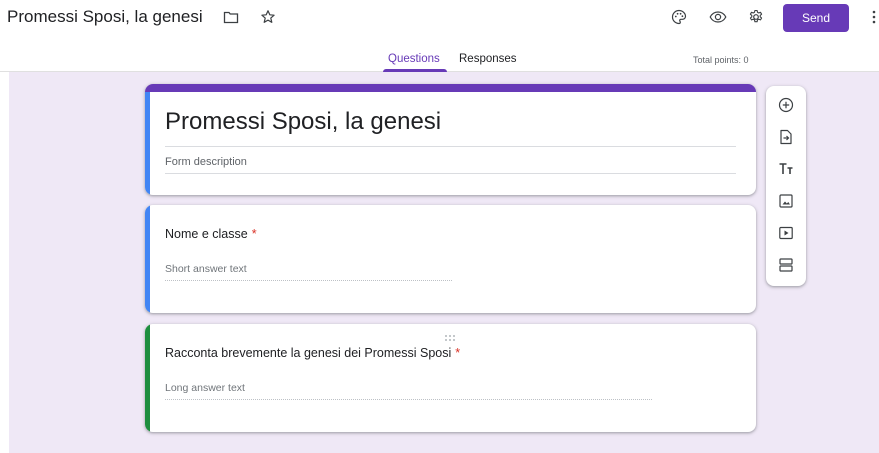 This screenshot has width=879, height=453. I want to click on side-toolbar, so click(786, 186).